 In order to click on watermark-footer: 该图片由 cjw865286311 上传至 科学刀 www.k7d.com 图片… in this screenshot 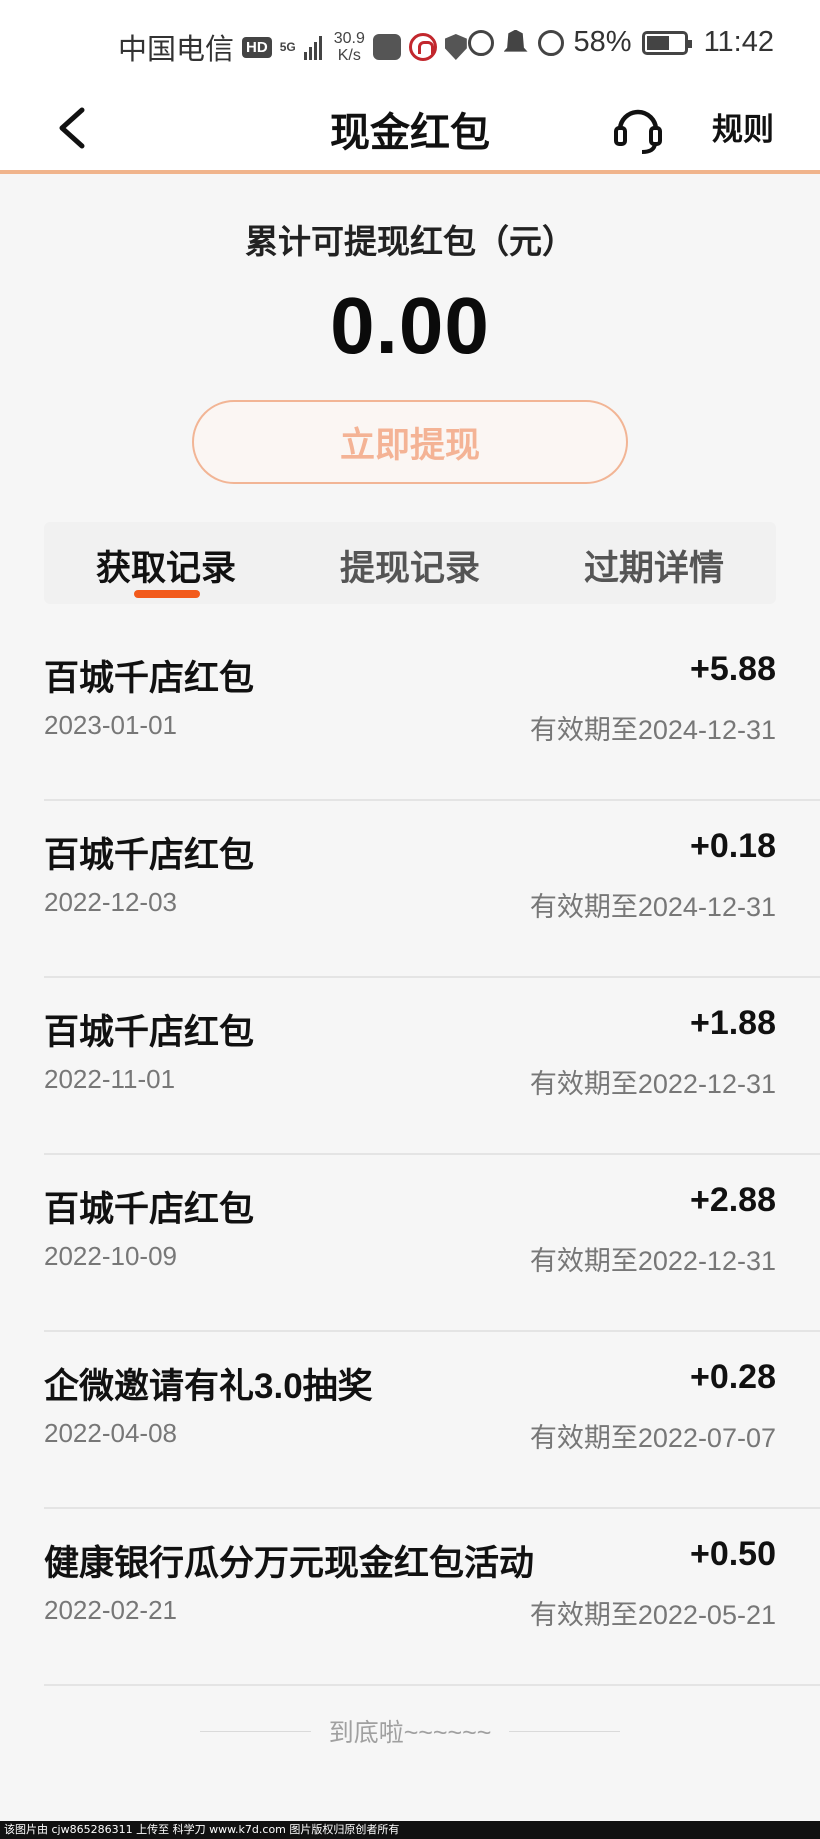, I will do `click(410, 1830)`.